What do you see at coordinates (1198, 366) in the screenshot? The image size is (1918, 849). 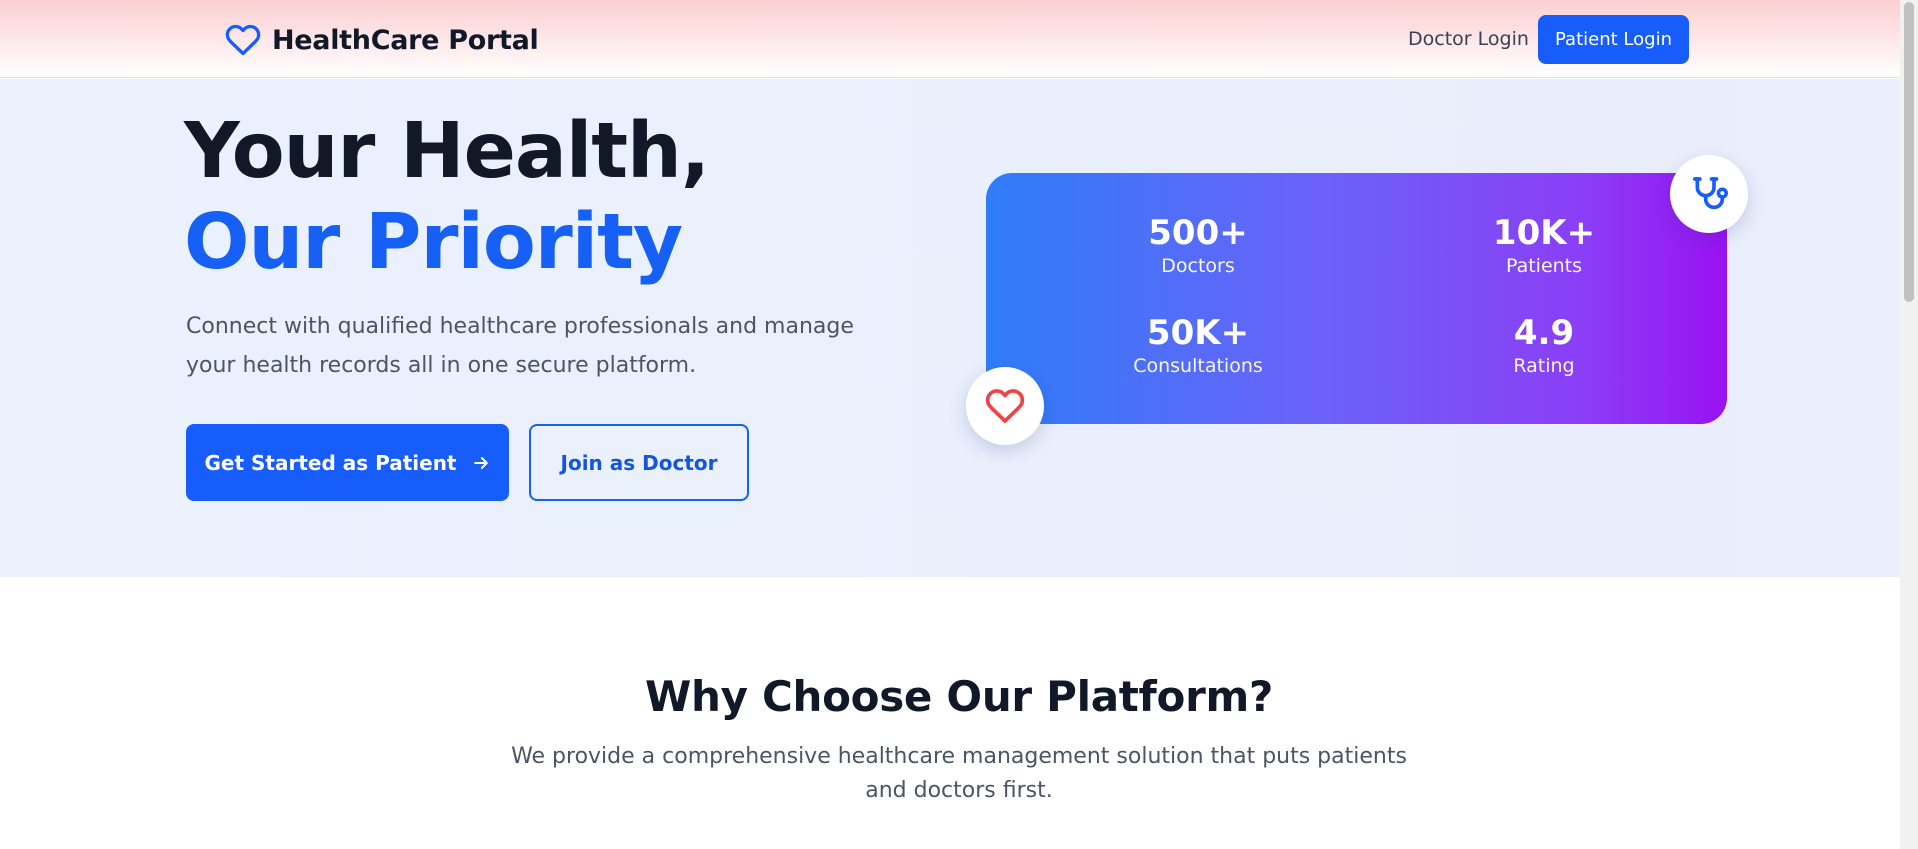 I see `stat-label: Consultations` at bounding box center [1198, 366].